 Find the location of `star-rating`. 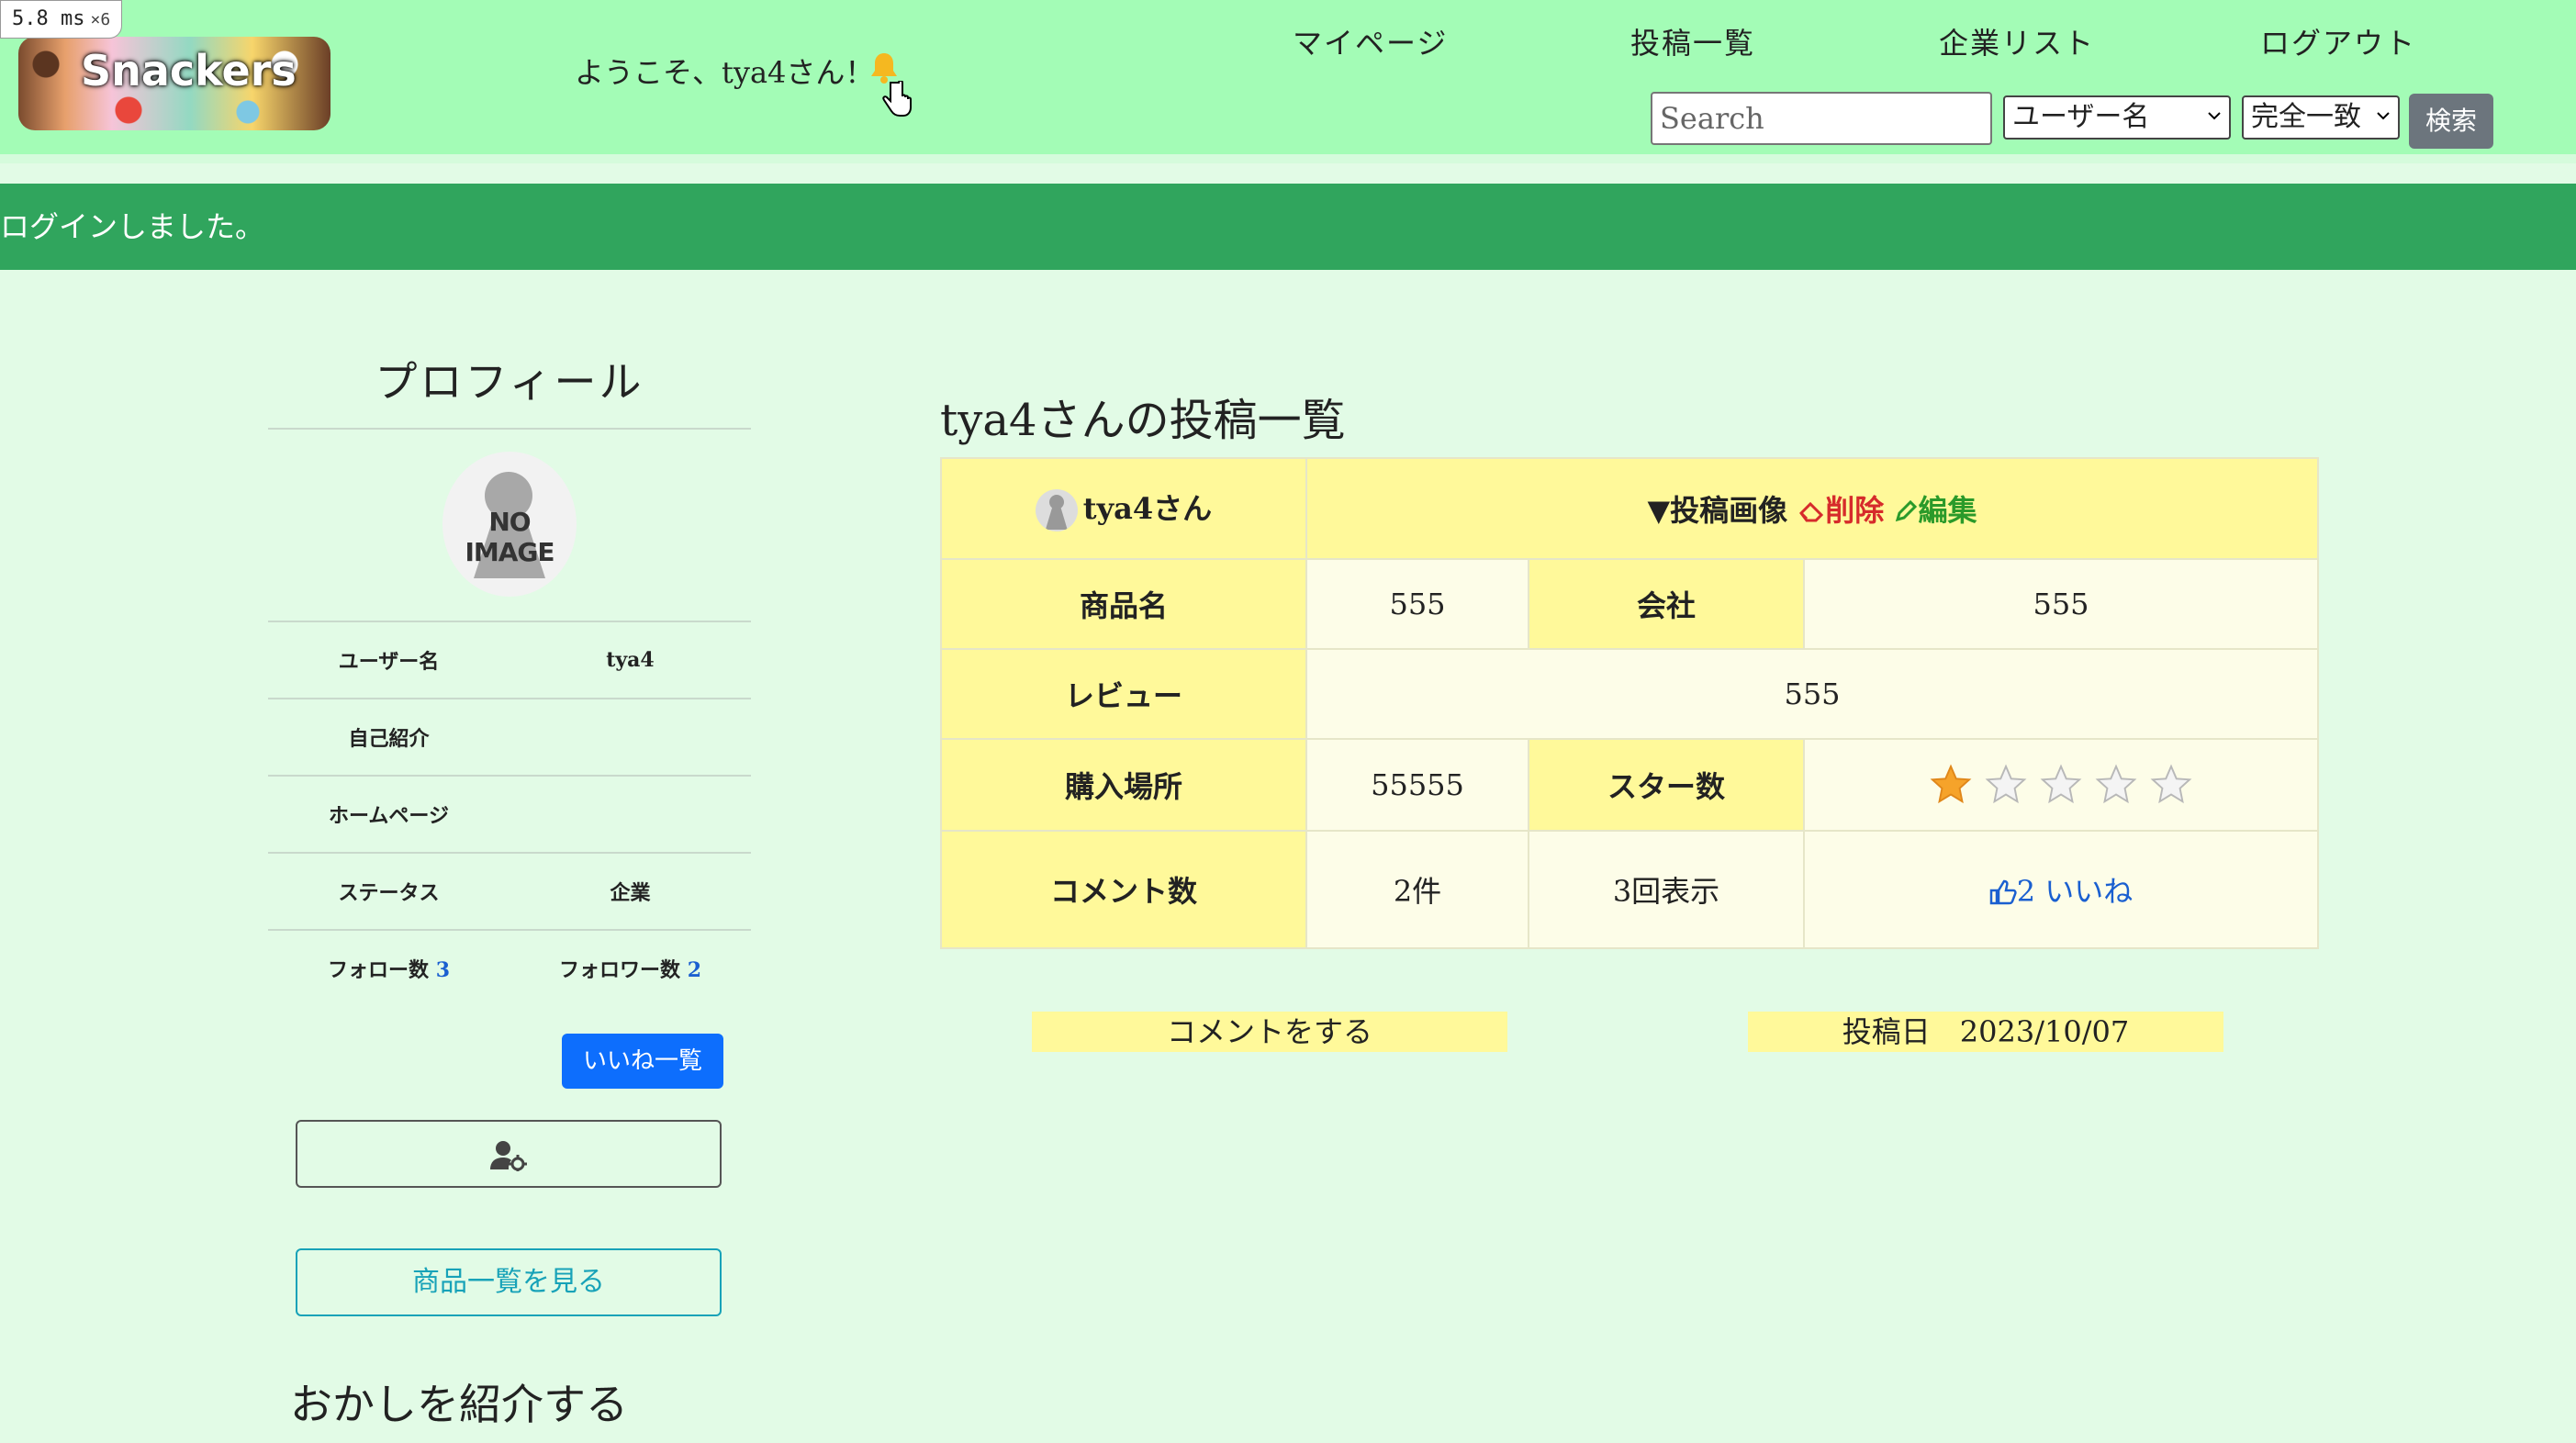

star-rating is located at coordinates (2061, 785).